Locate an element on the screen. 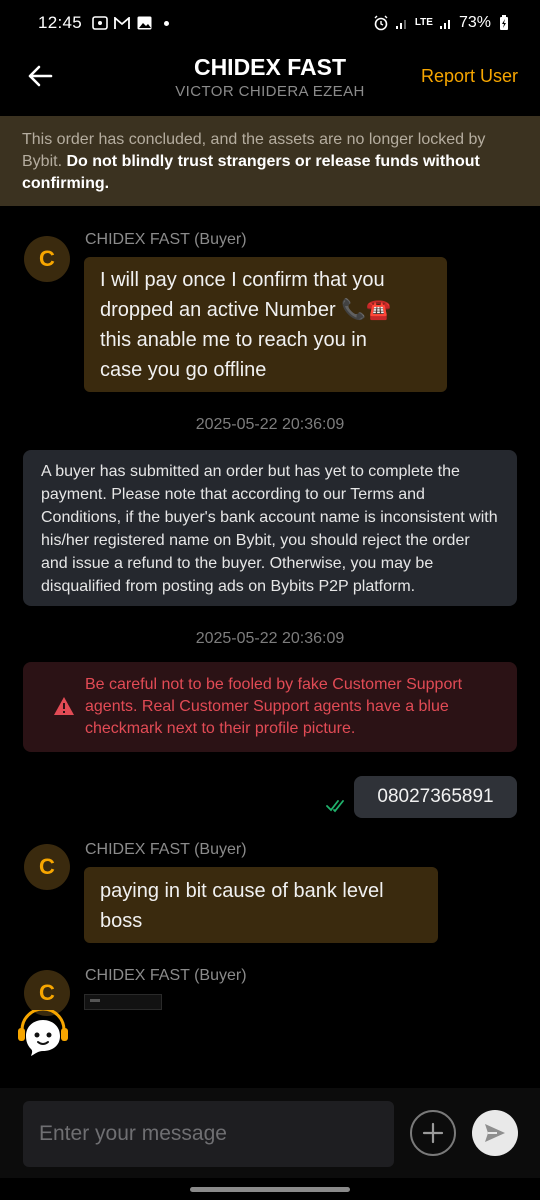 This screenshot has width=540, height=1200. add-attachment-button is located at coordinates (433, 1133).